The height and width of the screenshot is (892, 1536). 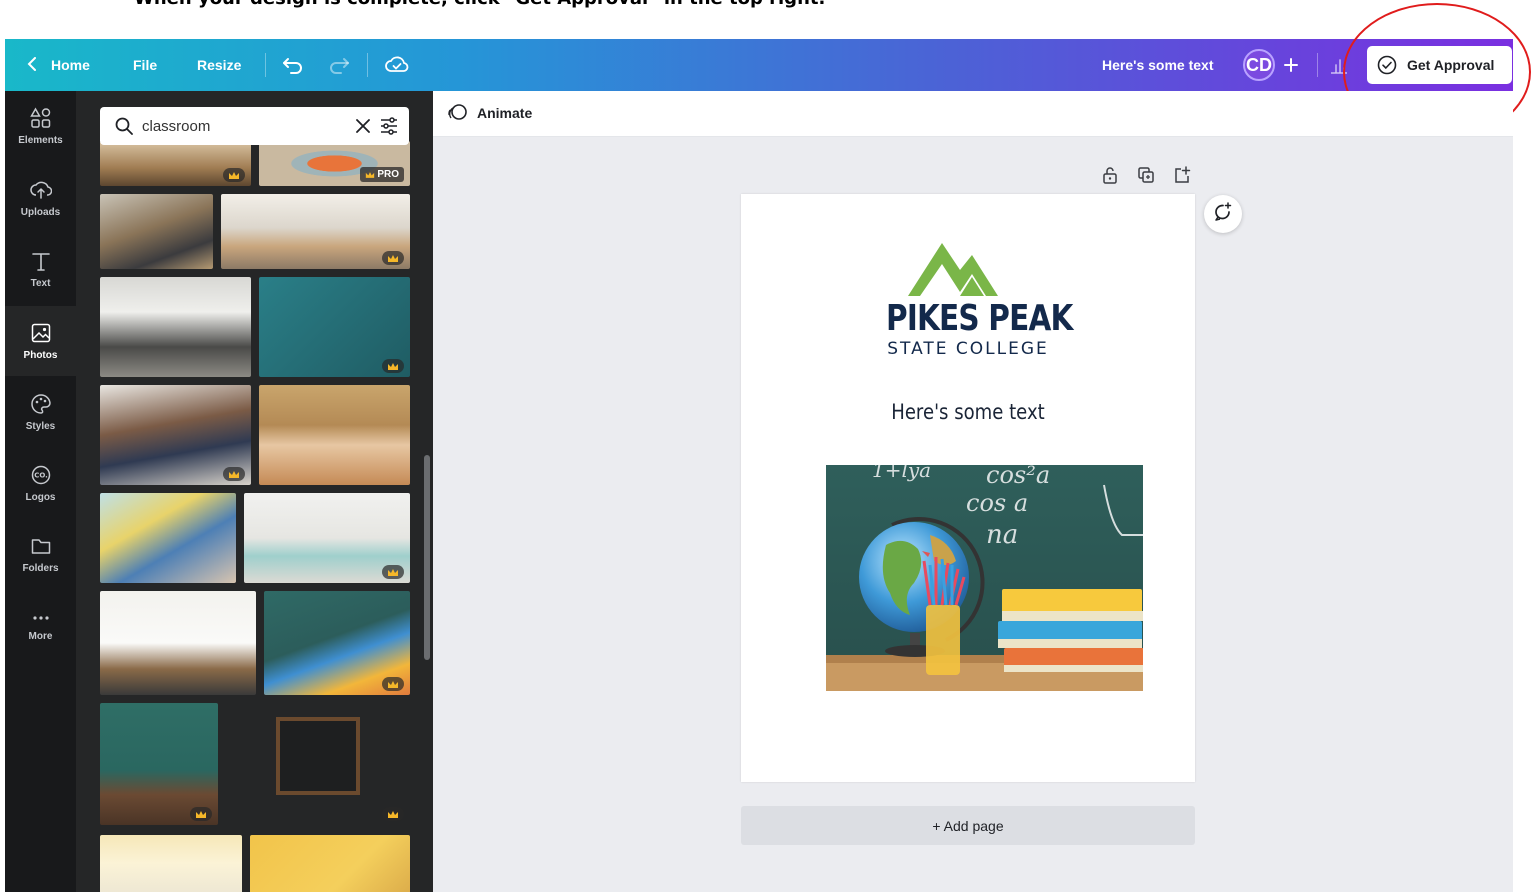 What do you see at coordinates (1018, 477) in the screenshot?
I see `svg-text: cos²a` at bounding box center [1018, 477].